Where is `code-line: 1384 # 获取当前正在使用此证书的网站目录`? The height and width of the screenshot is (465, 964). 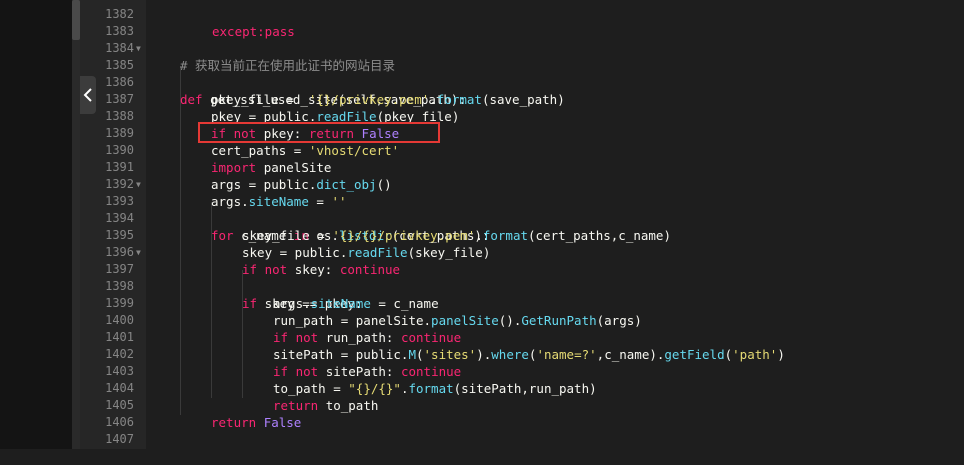
code-line: 1384 # 获取当前正在使用此证书的网站目录 is located at coordinates (522, 48).